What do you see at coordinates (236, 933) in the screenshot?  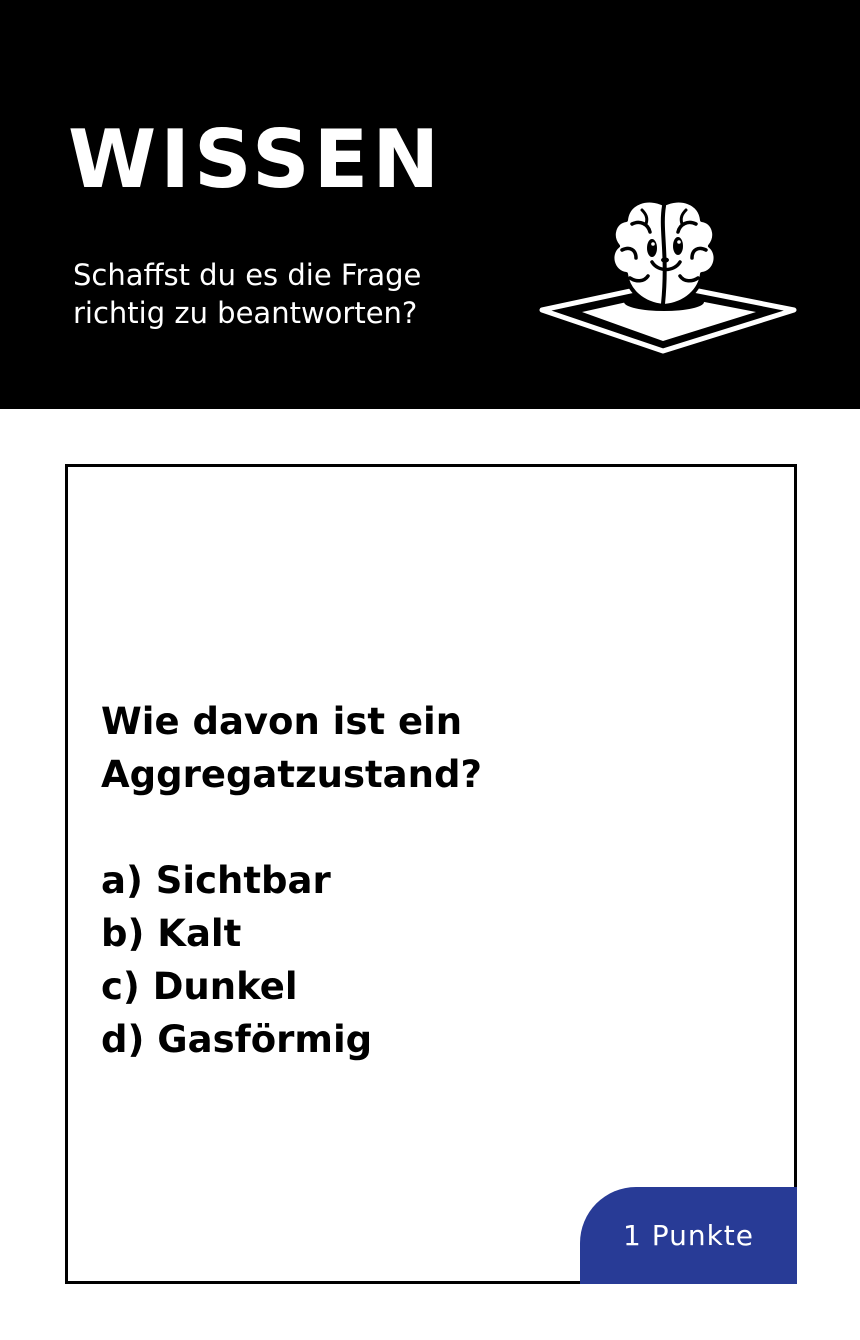 I see `answer-option-b: b) Kalt` at bounding box center [236, 933].